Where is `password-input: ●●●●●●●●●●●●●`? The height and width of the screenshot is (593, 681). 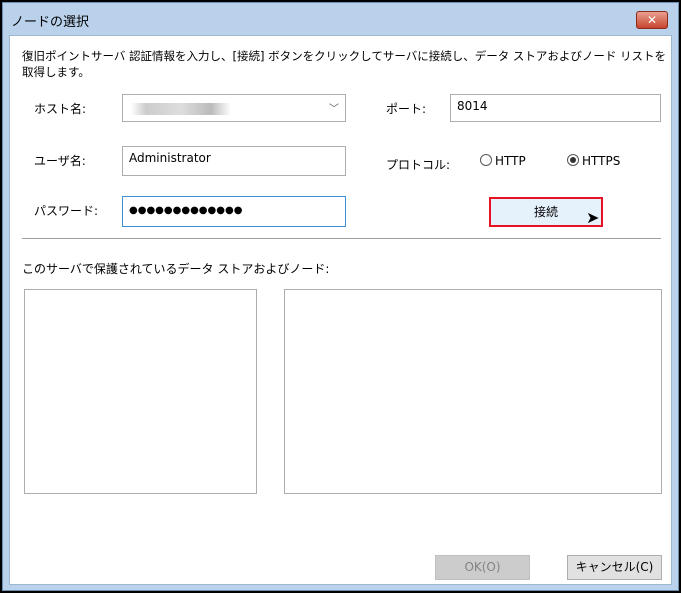
password-input: ●●●●●●●●●●●●● is located at coordinates (234, 211).